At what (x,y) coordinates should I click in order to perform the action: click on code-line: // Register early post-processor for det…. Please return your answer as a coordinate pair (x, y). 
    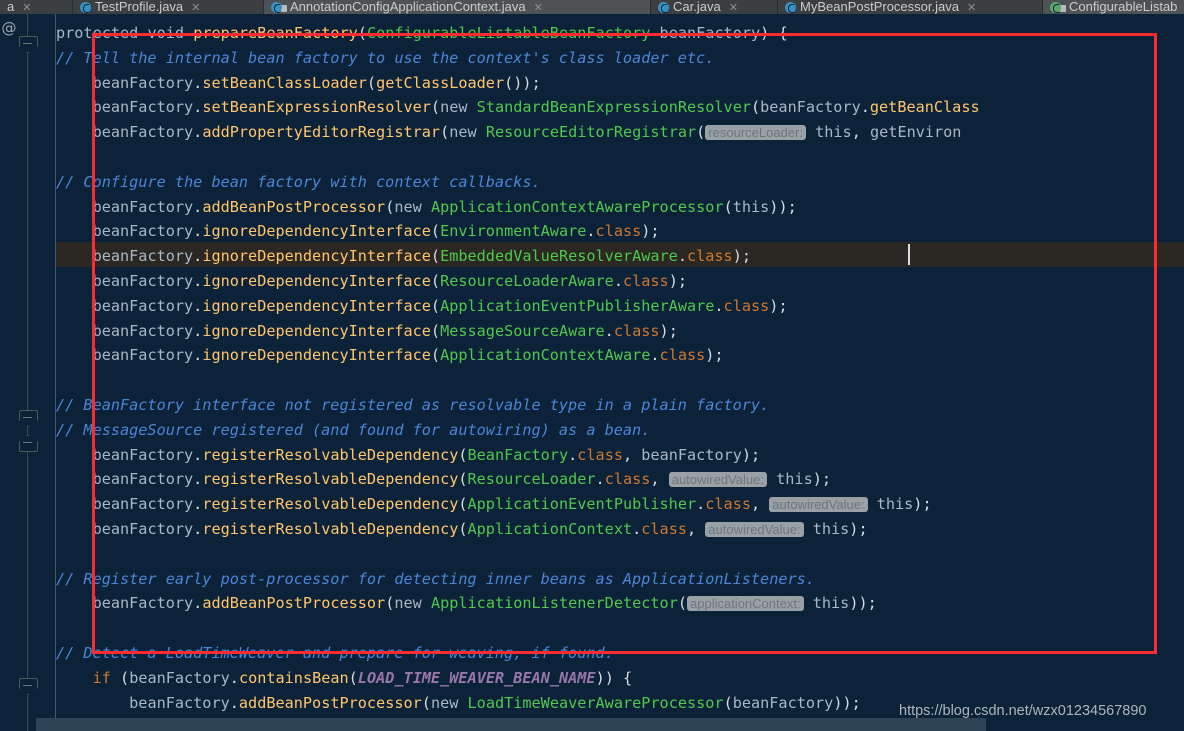
    Looking at the image, I should click on (435, 579).